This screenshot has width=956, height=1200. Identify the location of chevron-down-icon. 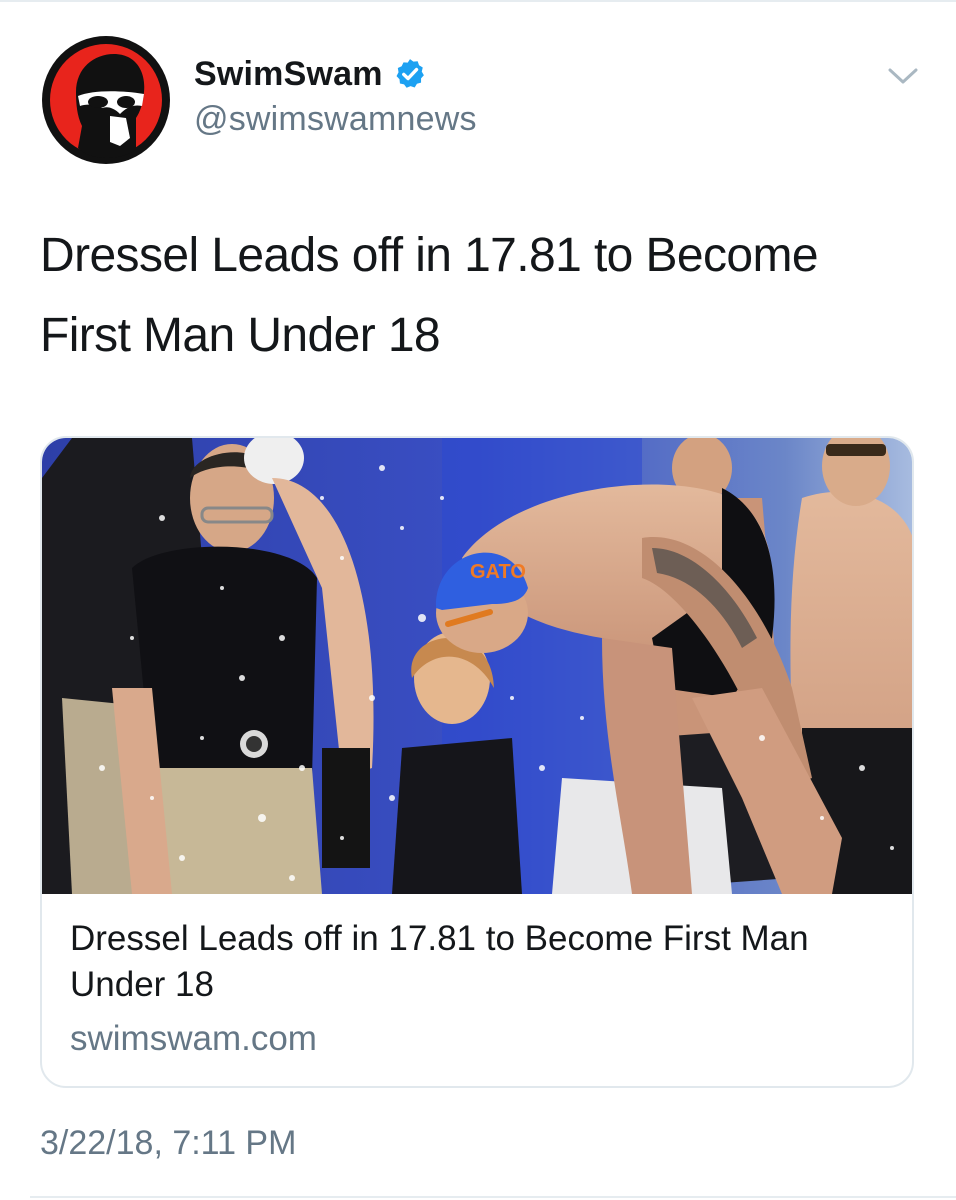
(903, 76).